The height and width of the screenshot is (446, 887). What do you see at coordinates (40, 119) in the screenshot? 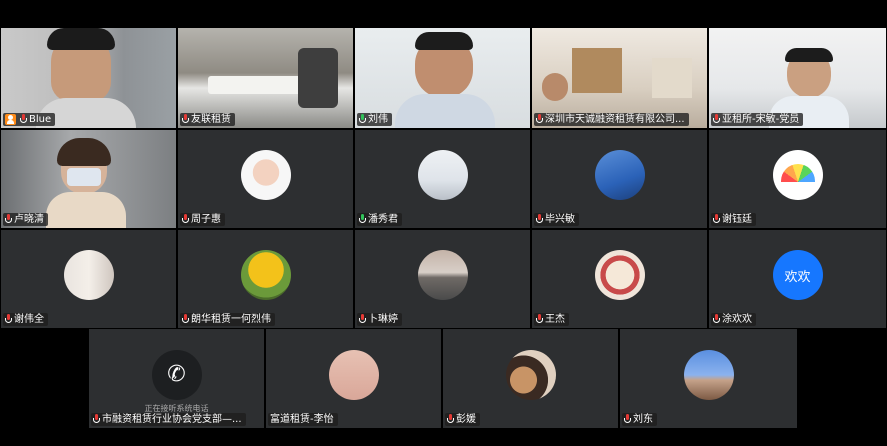
I see `participant-name: Blue` at bounding box center [40, 119].